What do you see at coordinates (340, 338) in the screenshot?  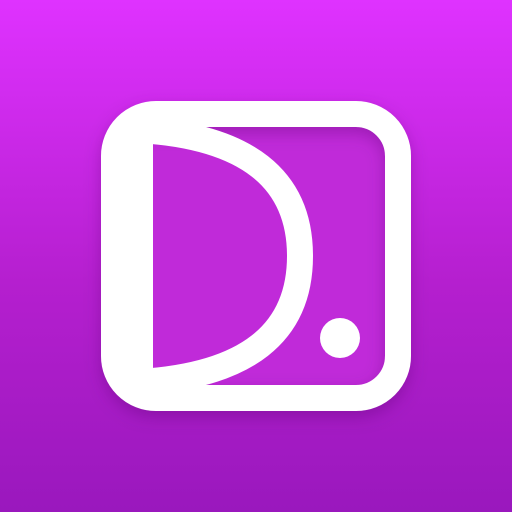 I see `dot` at bounding box center [340, 338].